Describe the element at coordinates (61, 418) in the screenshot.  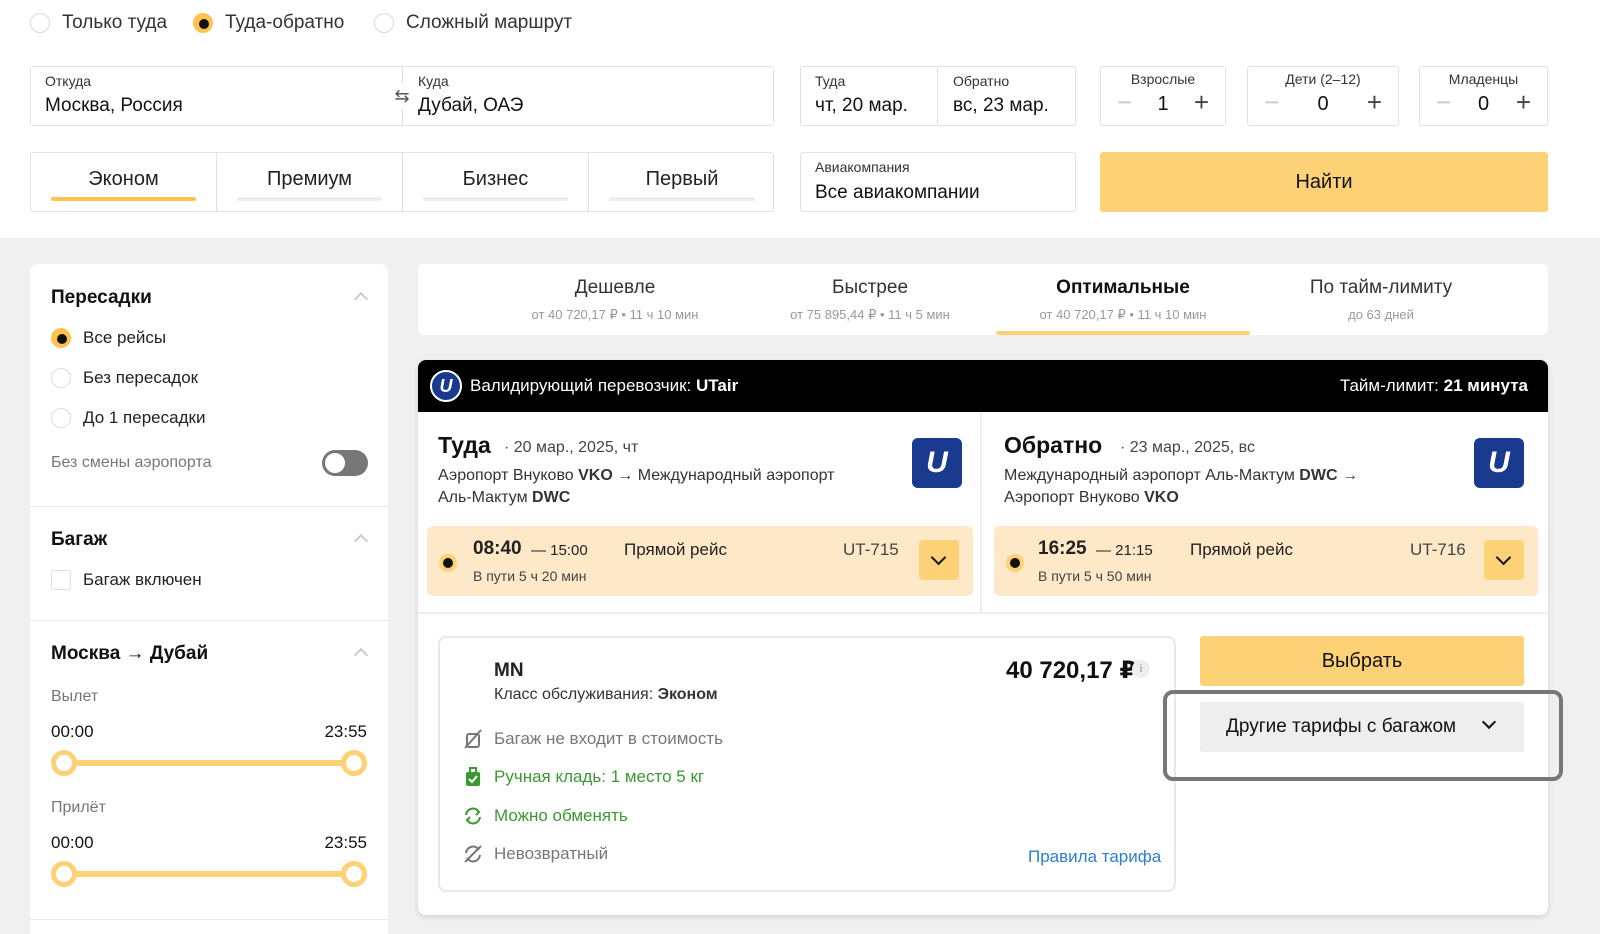
I see `radio-one-transfer` at that location.